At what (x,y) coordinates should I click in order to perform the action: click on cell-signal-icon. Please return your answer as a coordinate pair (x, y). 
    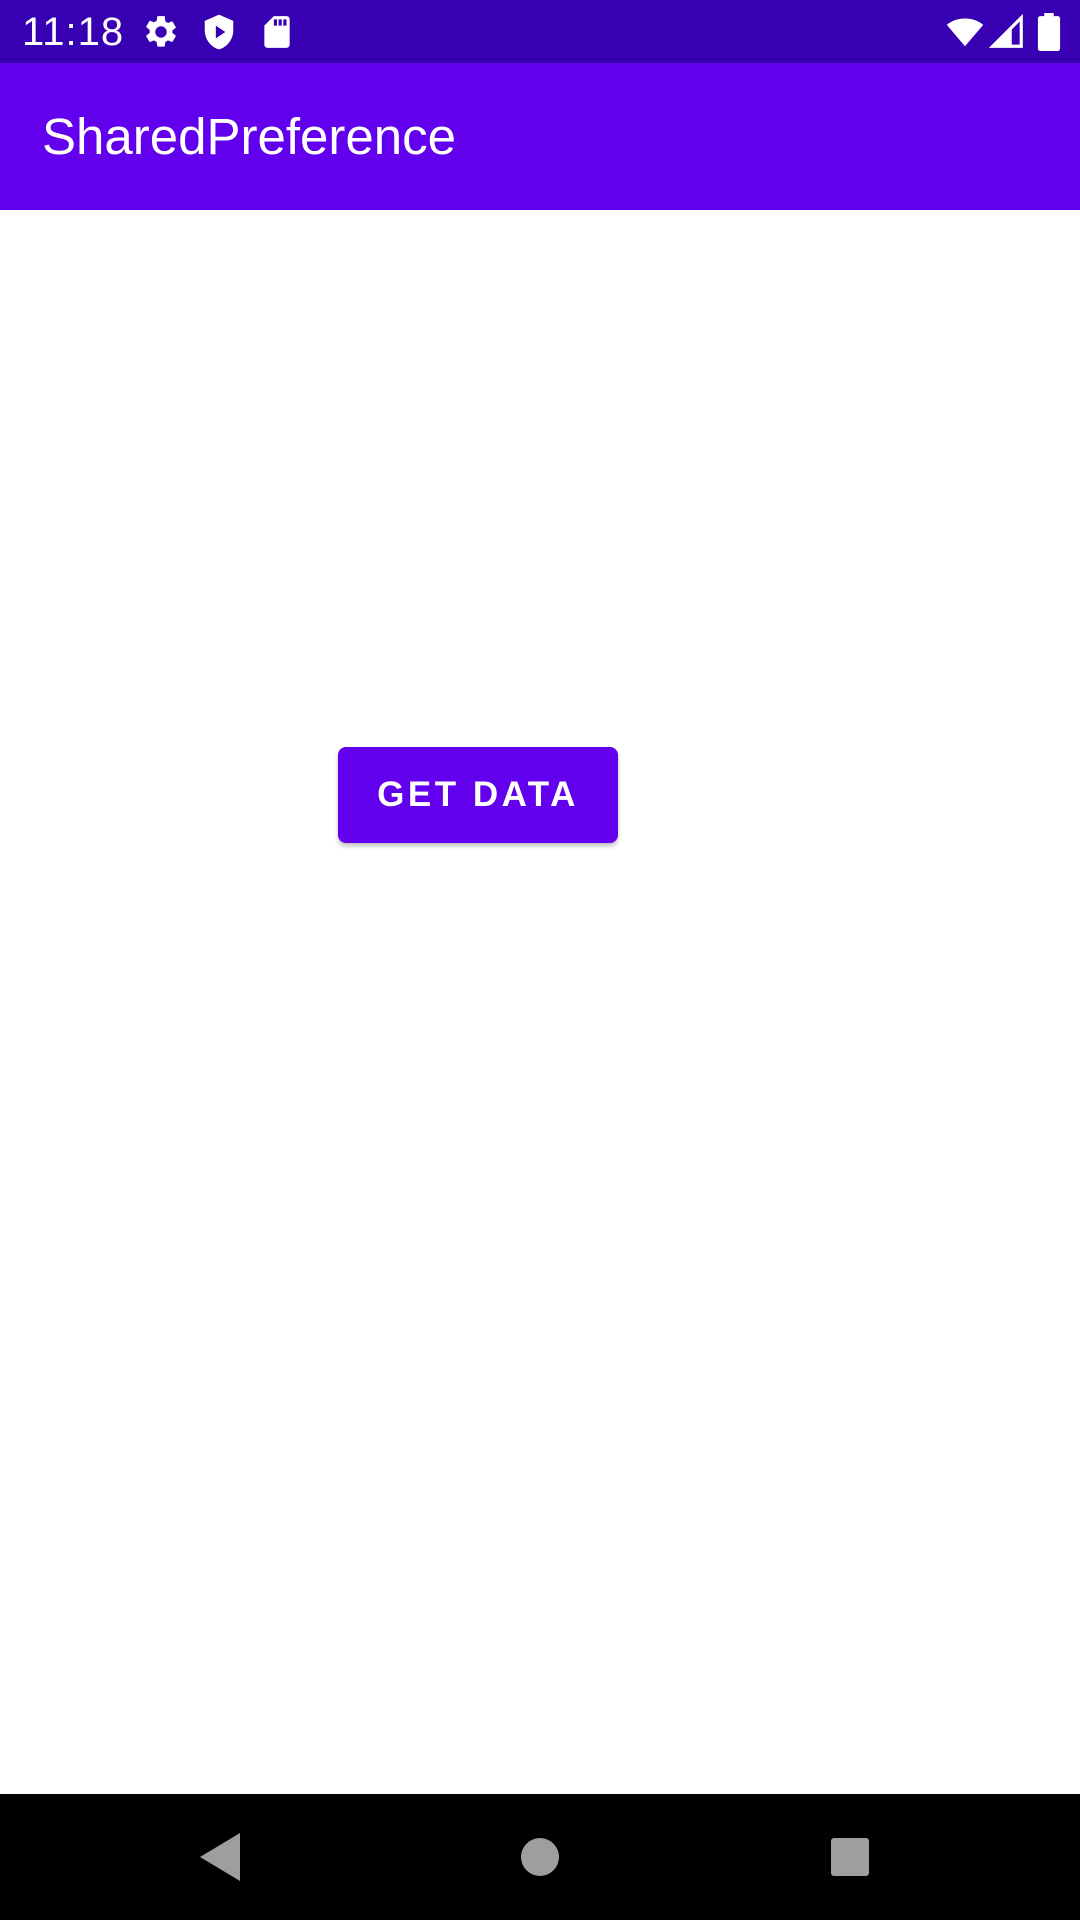
    Looking at the image, I should click on (1007, 32).